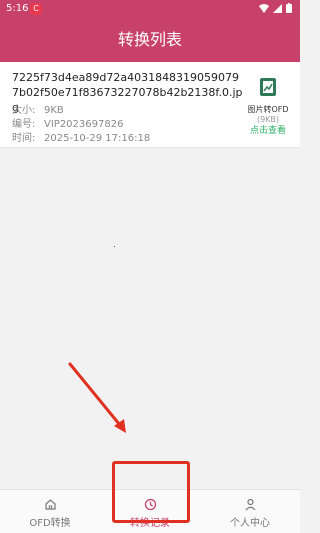 The image size is (320, 533). I want to click on wifi-icon, so click(264, 8).